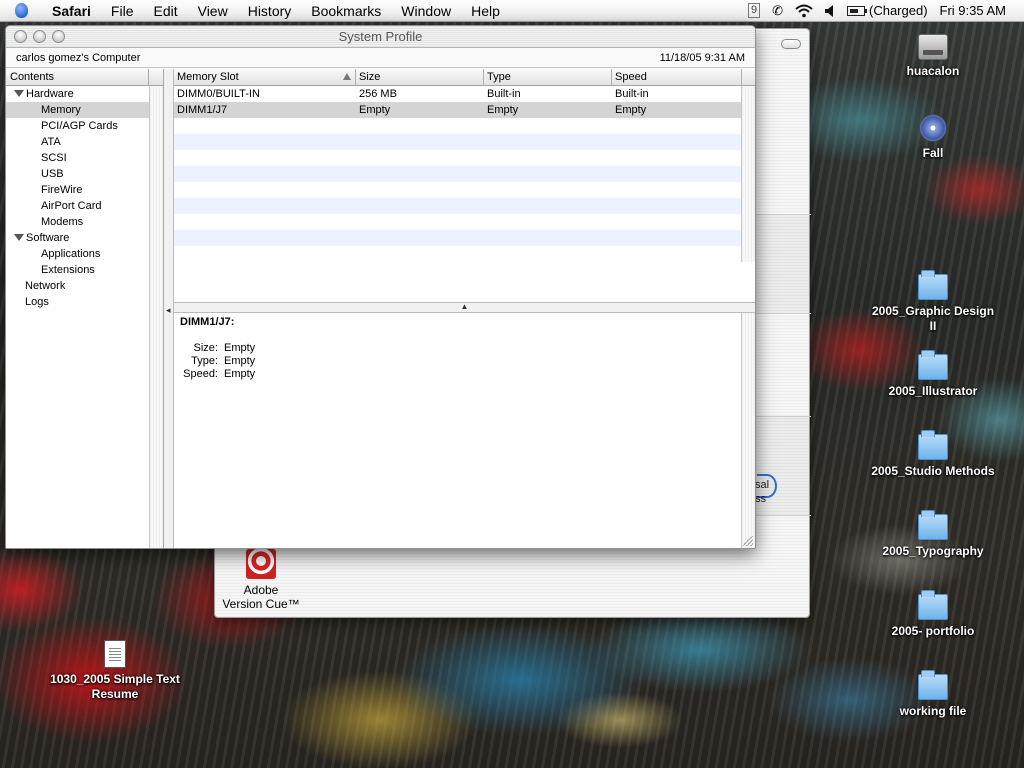 Image resolution: width=1024 pixels, height=768 pixels. I want to click on desktop-icon-fall: Fall, so click(933, 137).